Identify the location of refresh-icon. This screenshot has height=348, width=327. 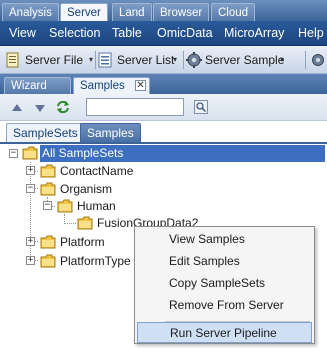
(63, 107).